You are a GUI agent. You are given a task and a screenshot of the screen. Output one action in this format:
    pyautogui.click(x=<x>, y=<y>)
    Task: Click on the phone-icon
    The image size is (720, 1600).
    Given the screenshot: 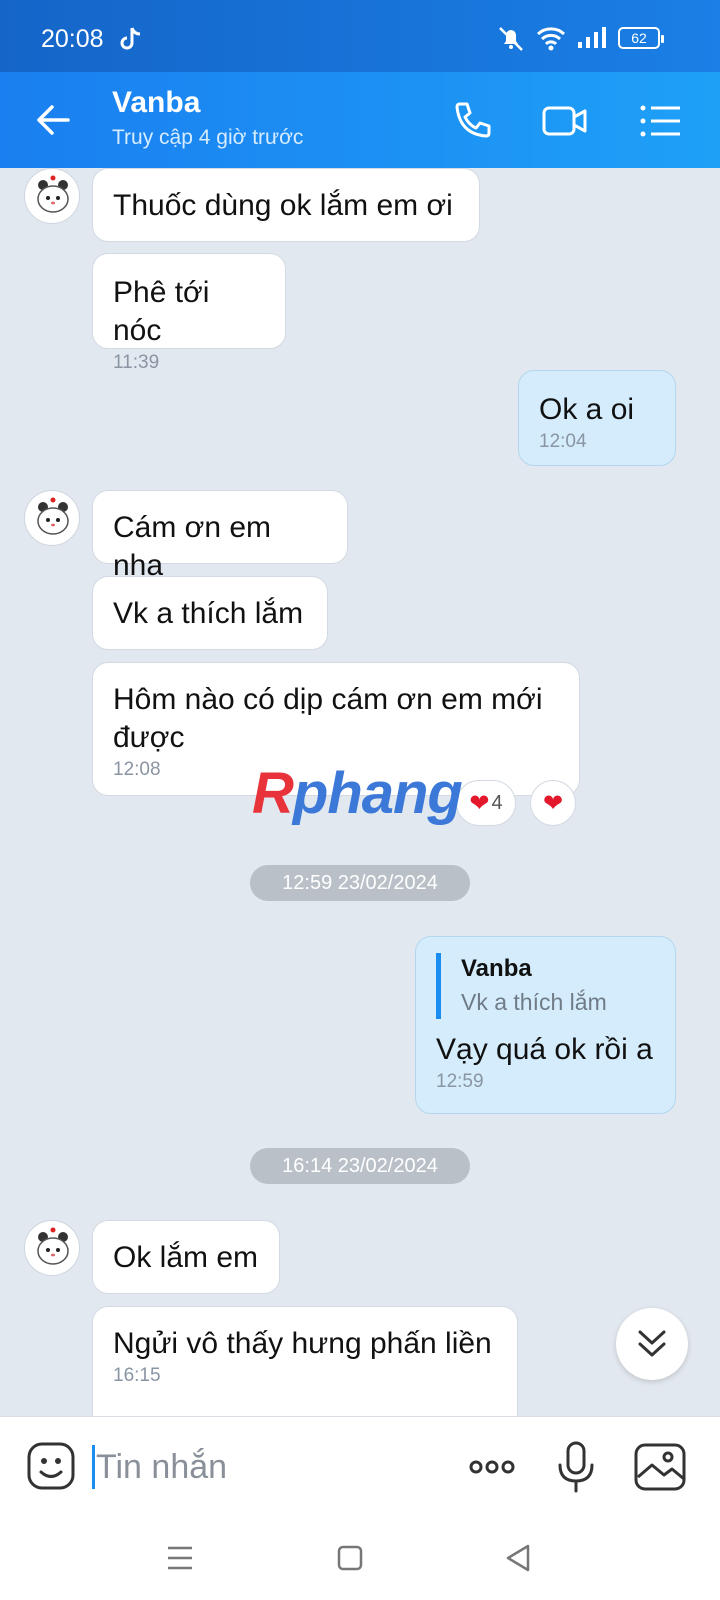 What is the action you would take?
    pyautogui.click(x=471, y=121)
    